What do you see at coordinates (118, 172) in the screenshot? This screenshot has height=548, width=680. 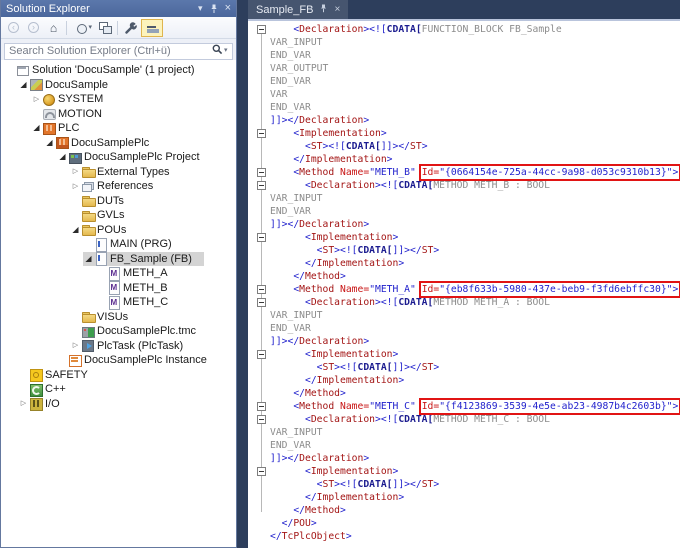 I see `tree-item: ▷ External Types` at bounding box center [118, 172].